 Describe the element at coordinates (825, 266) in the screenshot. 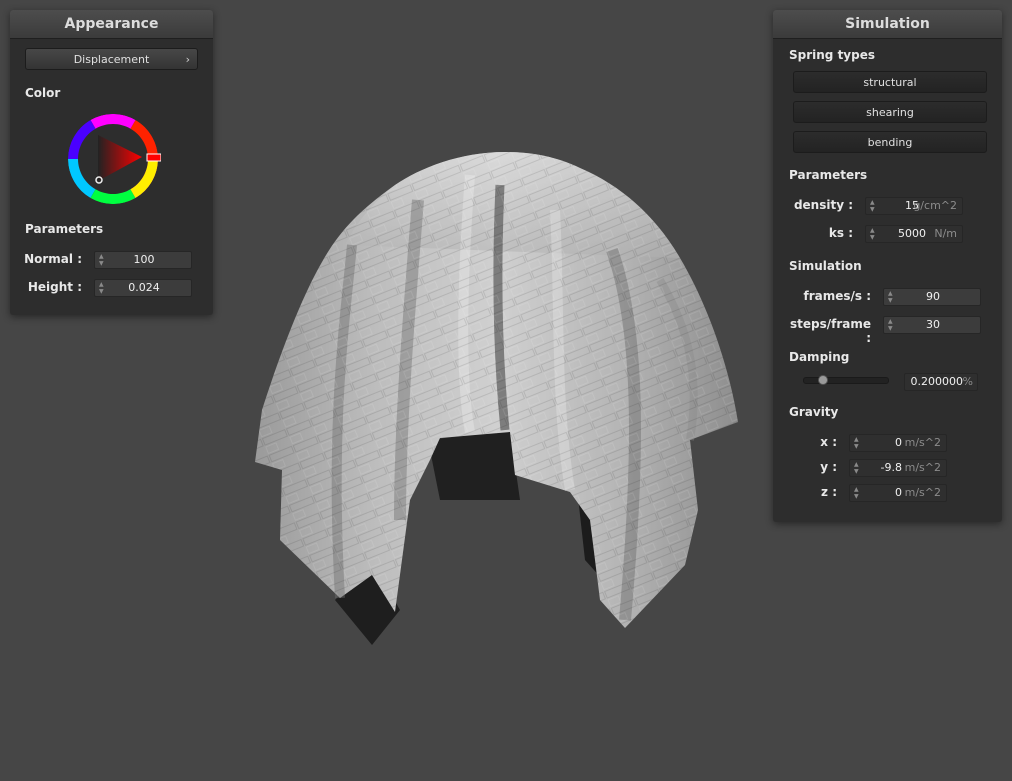

I see `simulation-section-label: Simulation` at that location.